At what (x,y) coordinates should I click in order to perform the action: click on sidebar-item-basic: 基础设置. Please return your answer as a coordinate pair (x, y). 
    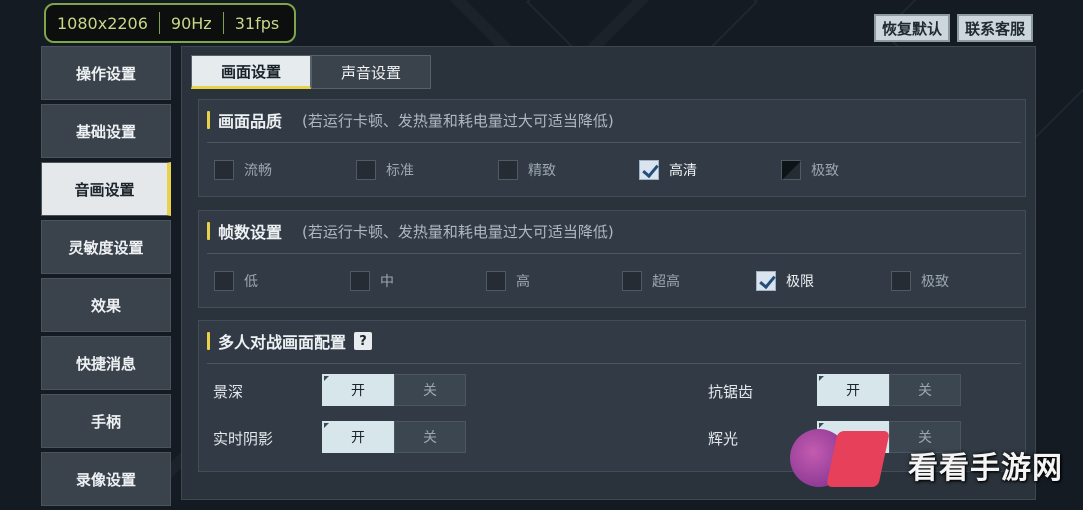
    Looking at the image, I should click on (106, 131).